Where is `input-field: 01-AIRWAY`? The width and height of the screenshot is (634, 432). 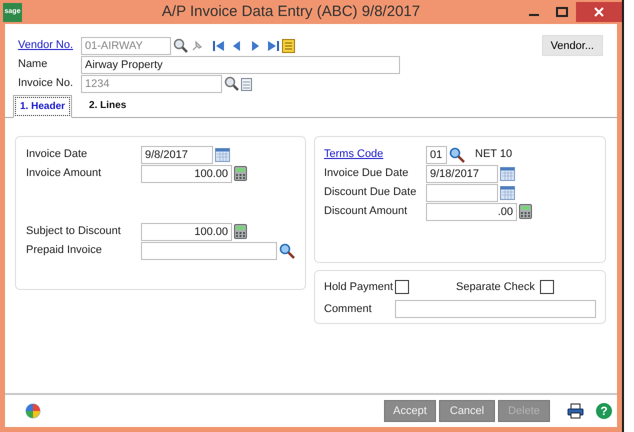 input-field: 01-AIRWAY is located at coordinates (126, 45).